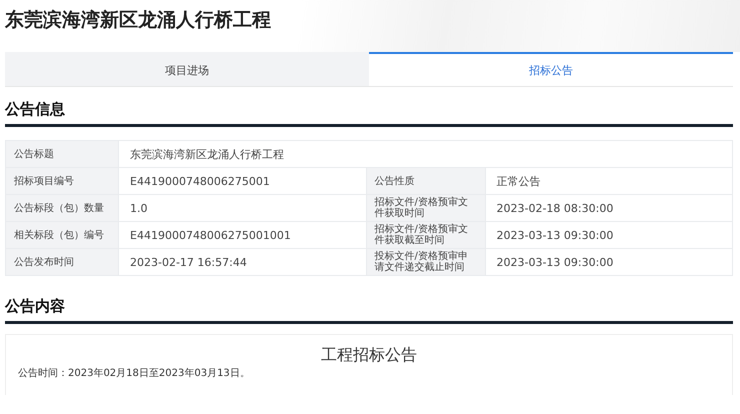  Describe the element at coordinates (425, 235) in the screenshot. I see `field-label: 招标文件/资格预审文件获取截至时间` at that location.